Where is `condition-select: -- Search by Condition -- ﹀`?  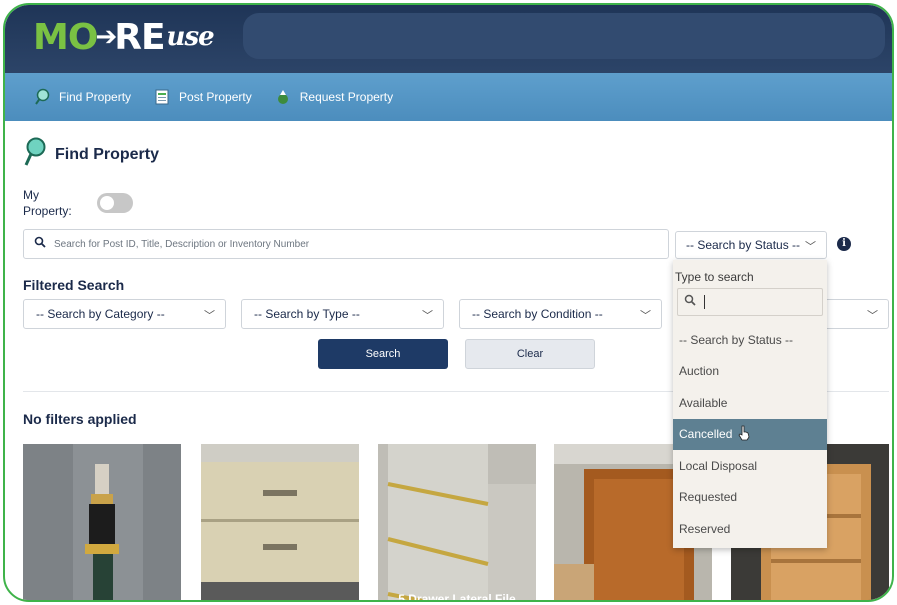 condition-select: -- Search by Condition -- ﹀ is located at coordinates (560, 314).